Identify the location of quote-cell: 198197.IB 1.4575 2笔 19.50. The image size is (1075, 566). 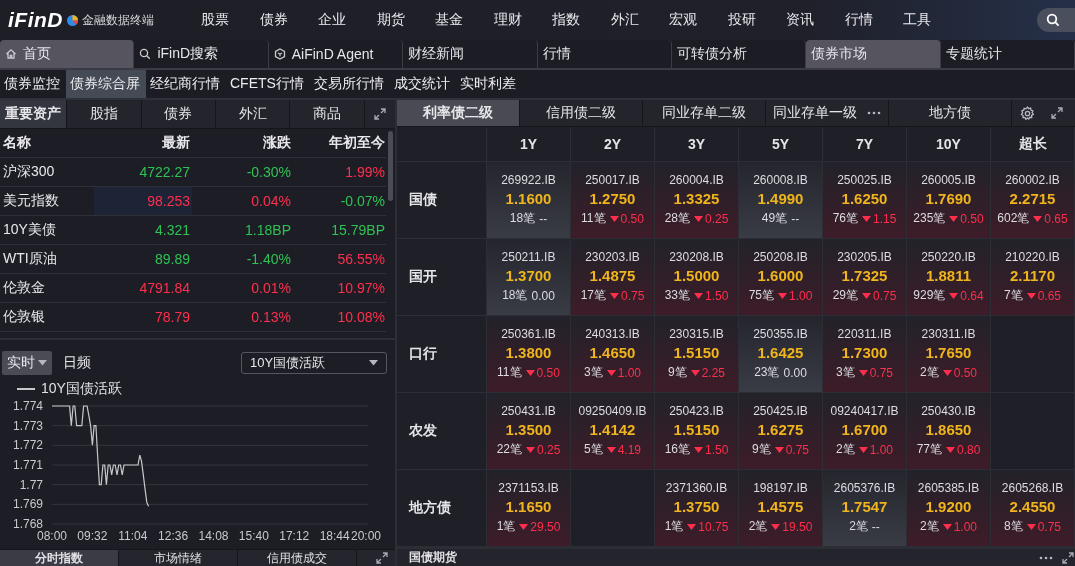
(781, 508).